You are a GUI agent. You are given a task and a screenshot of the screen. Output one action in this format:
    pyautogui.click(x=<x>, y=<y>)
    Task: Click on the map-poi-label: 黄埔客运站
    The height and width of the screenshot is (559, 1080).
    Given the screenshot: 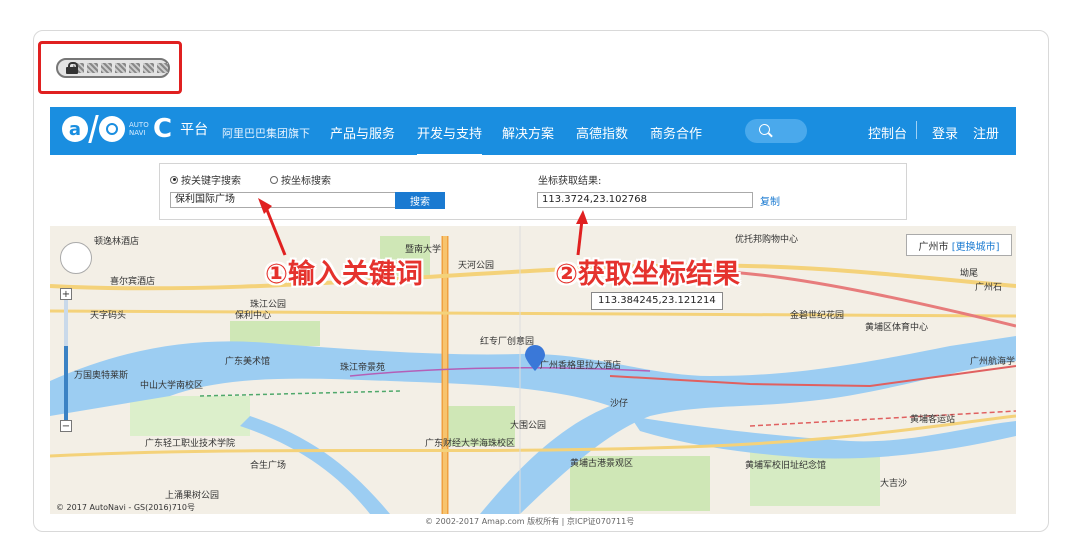 What is the action you would take?
    pyautogui.click(x=932, y=418)
    